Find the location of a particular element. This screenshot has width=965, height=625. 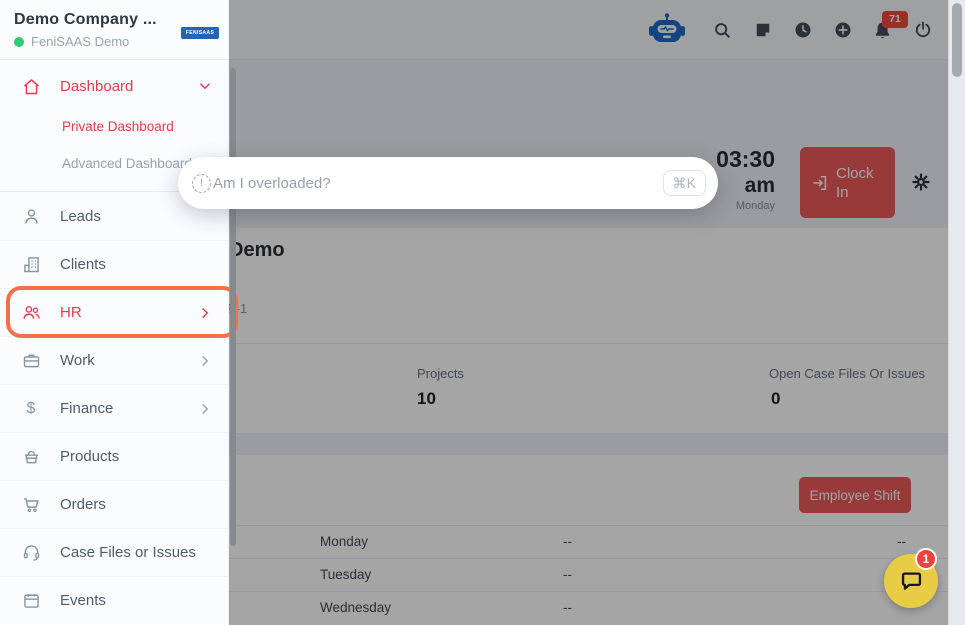

keyboard-shortcut-hint: ⌘K is located at coordinates (684, 183).